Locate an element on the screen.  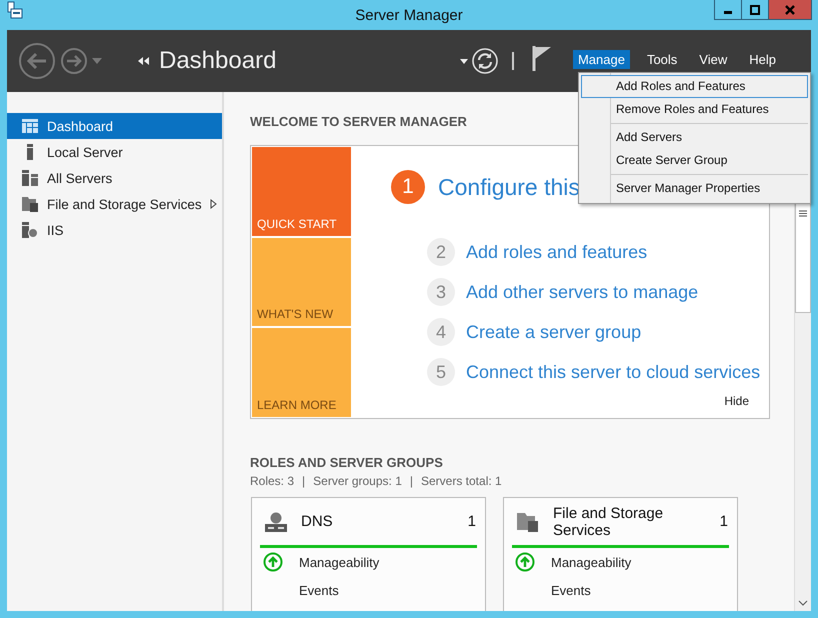
menu-item: Add Roles and Features is located at coordinates (694, 86).